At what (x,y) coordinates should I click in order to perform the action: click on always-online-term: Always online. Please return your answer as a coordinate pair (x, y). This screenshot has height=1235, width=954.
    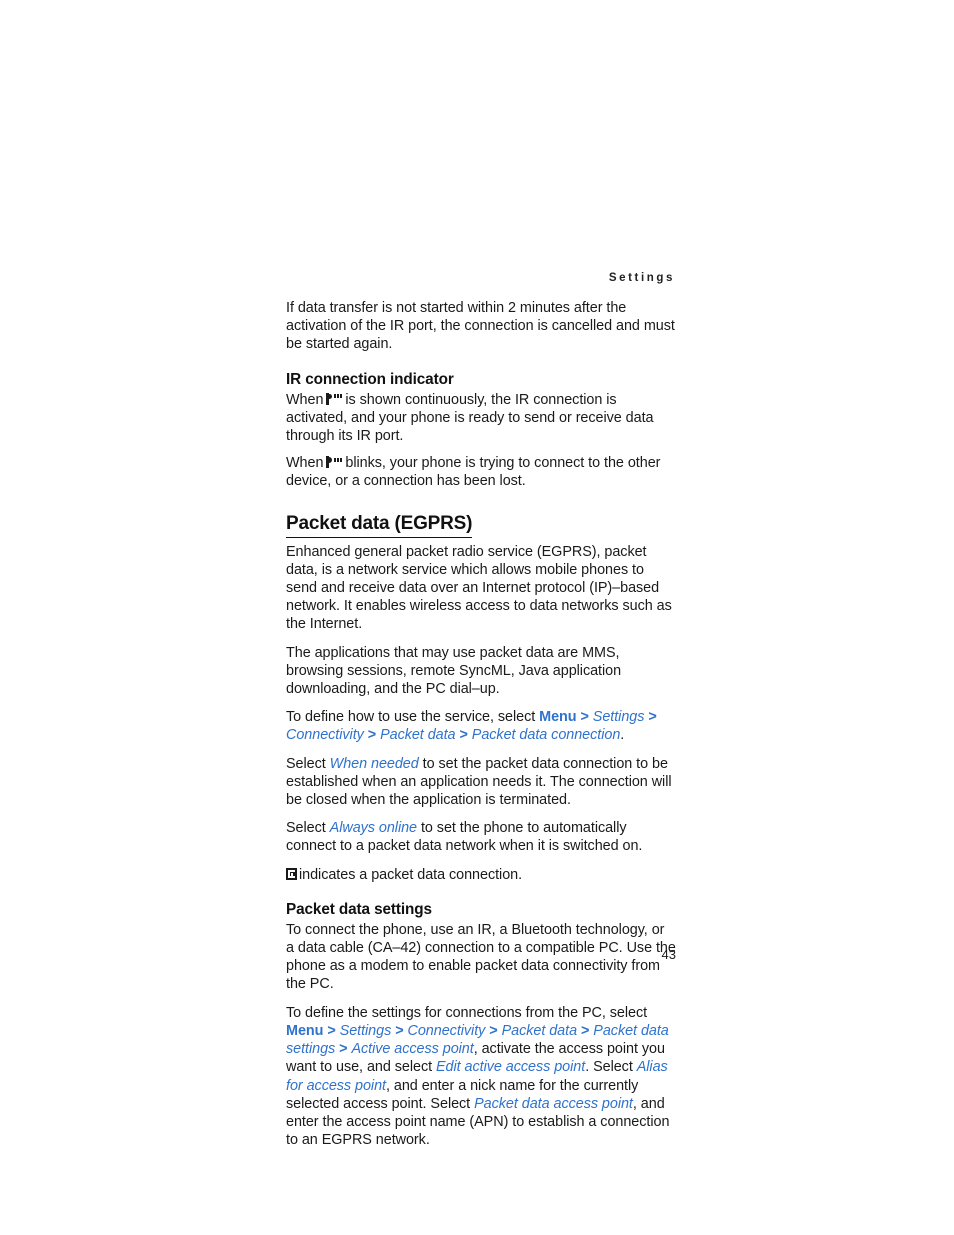
    Looking at the image, I should click on (373, 828).